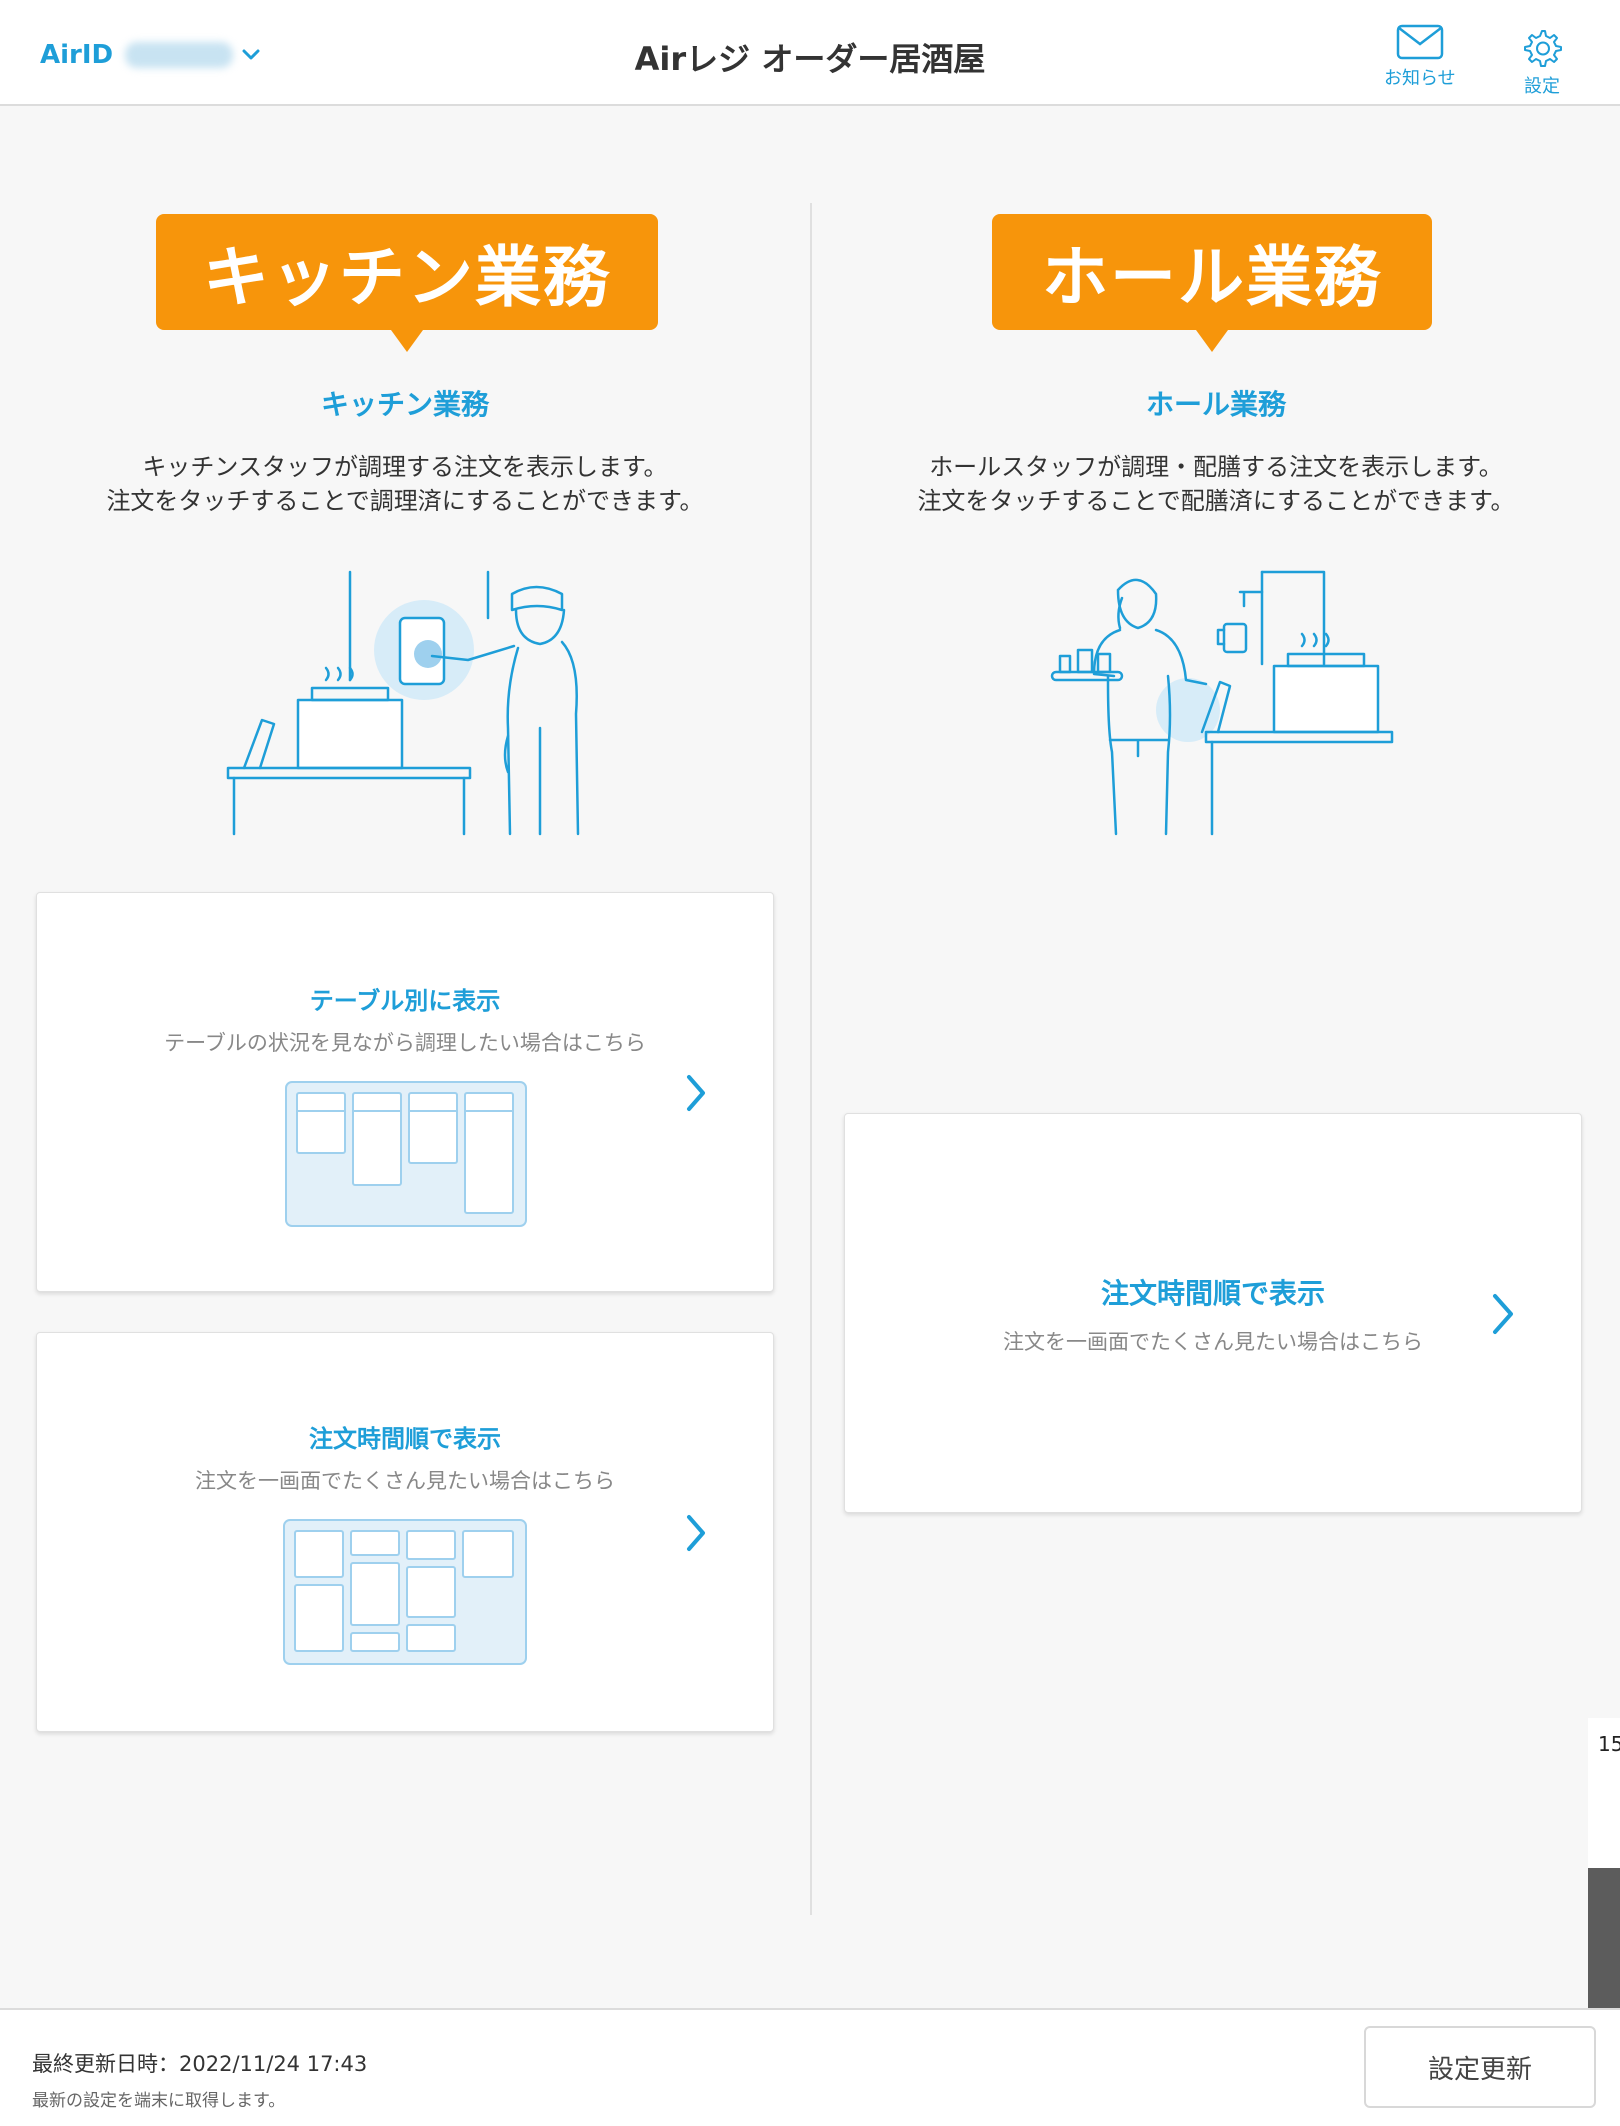 This screenshot has width=1620, height=2126. I want to click on gear-icon, so click(1543, 48).